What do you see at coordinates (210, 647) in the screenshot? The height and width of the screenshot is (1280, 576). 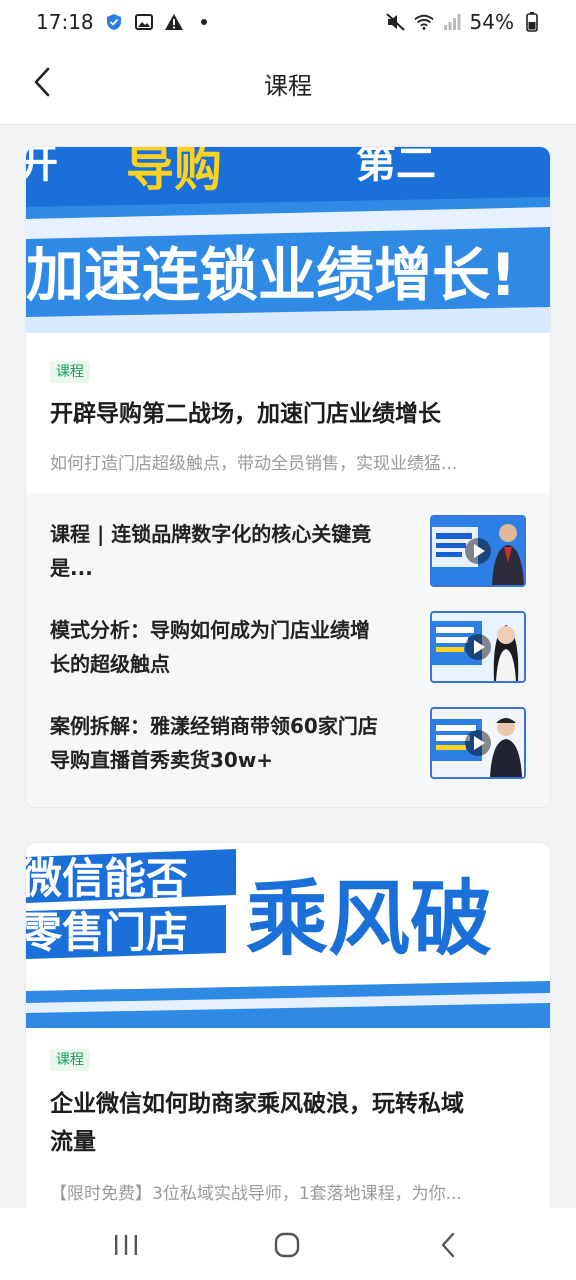 I see `lesson-title: 模式分析：导购如何成为门店业绩增 长的超级触点` at bounding box center [210, 647].